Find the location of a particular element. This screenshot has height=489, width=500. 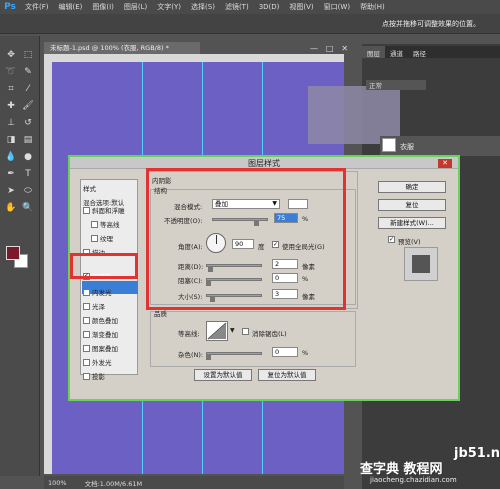

noise-slider is located at coordinates (234, 353).